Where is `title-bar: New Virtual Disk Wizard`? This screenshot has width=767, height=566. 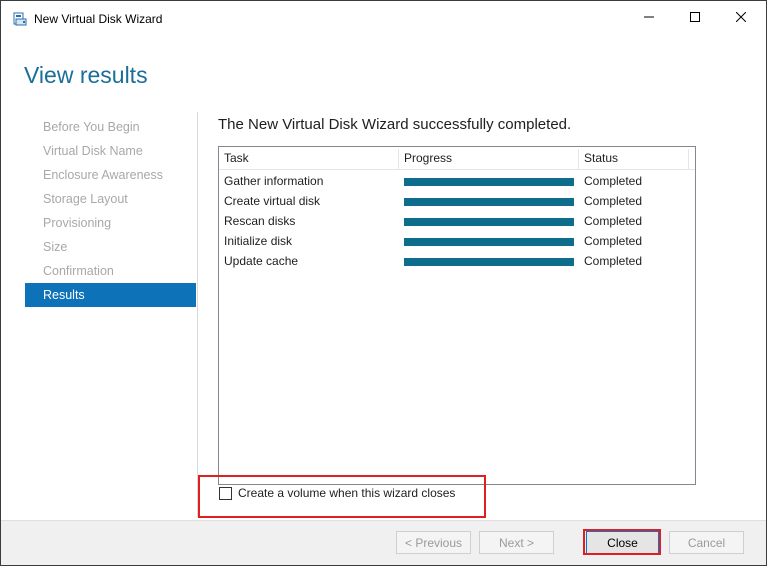
title-bar: New Virtual Disk Wizard is located at coordinates (383, 18).